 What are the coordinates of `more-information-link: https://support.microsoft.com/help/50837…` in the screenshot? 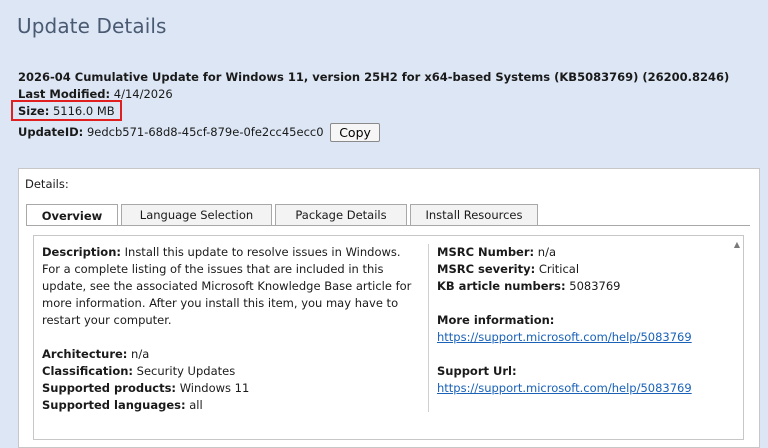 It's located at (564, 337).